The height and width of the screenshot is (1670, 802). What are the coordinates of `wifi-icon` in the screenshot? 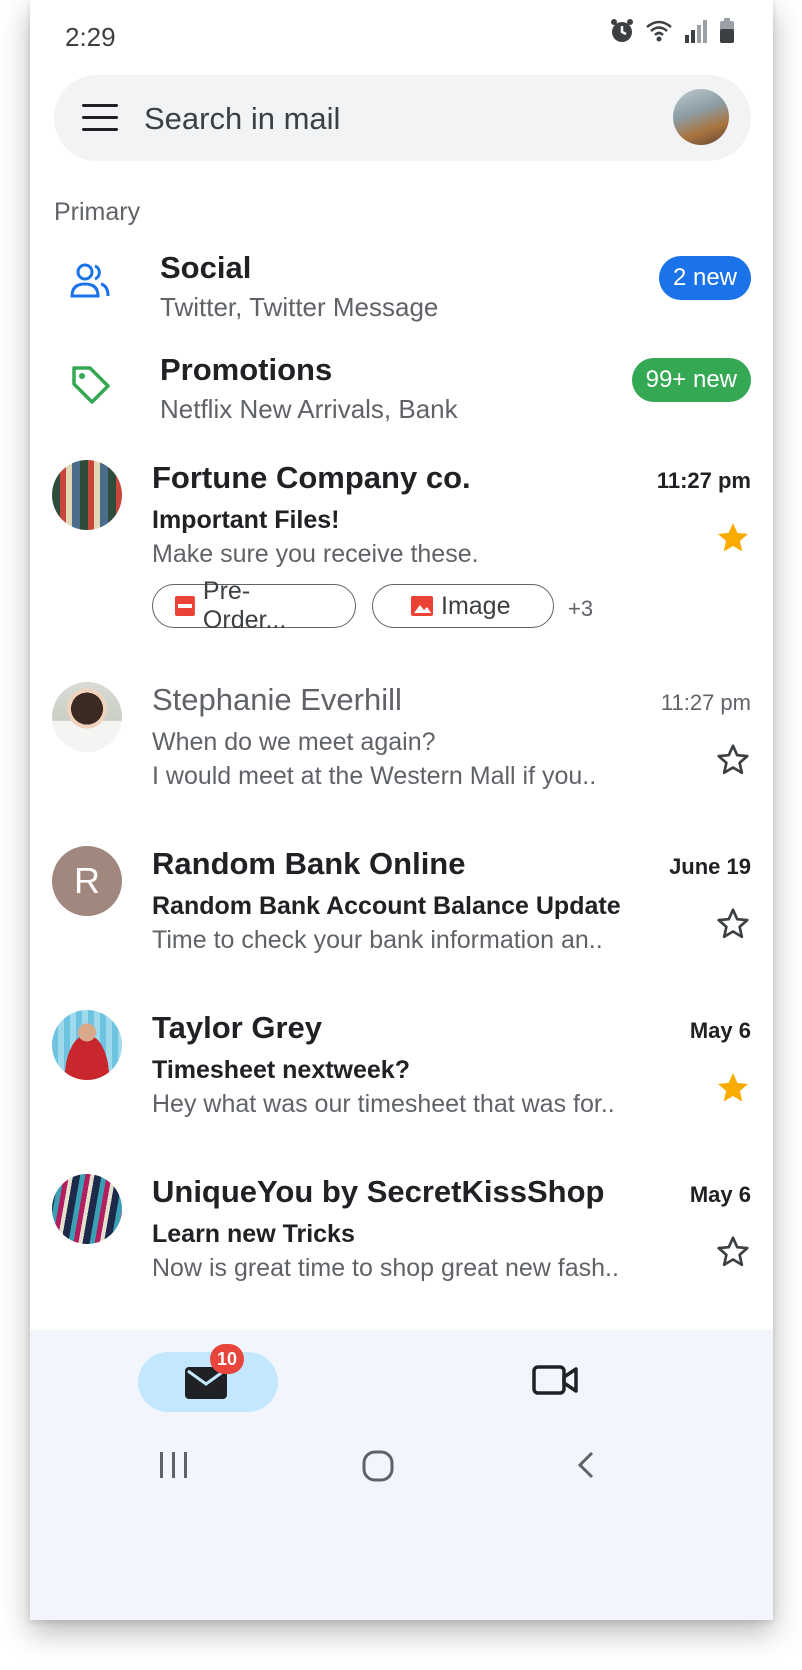 It's located at (659, 31).